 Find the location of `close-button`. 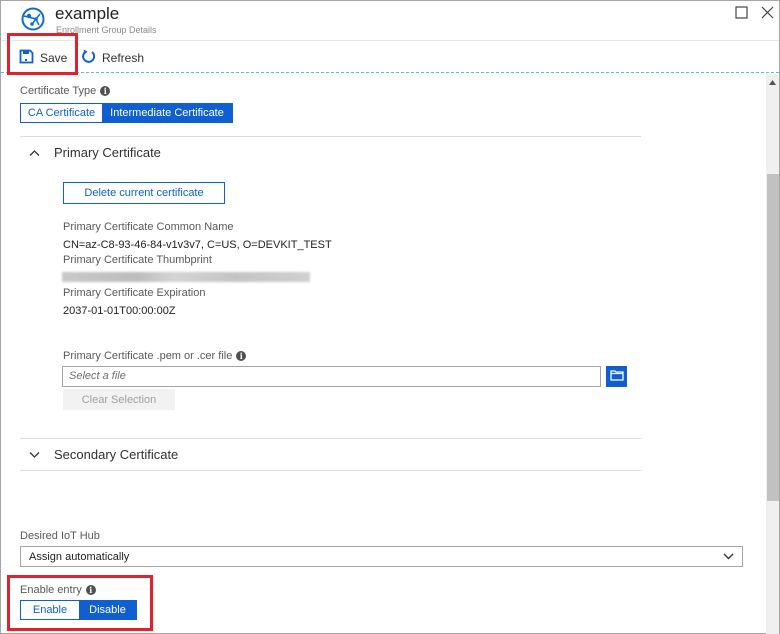

close-button is located at coordinates (767, 15).